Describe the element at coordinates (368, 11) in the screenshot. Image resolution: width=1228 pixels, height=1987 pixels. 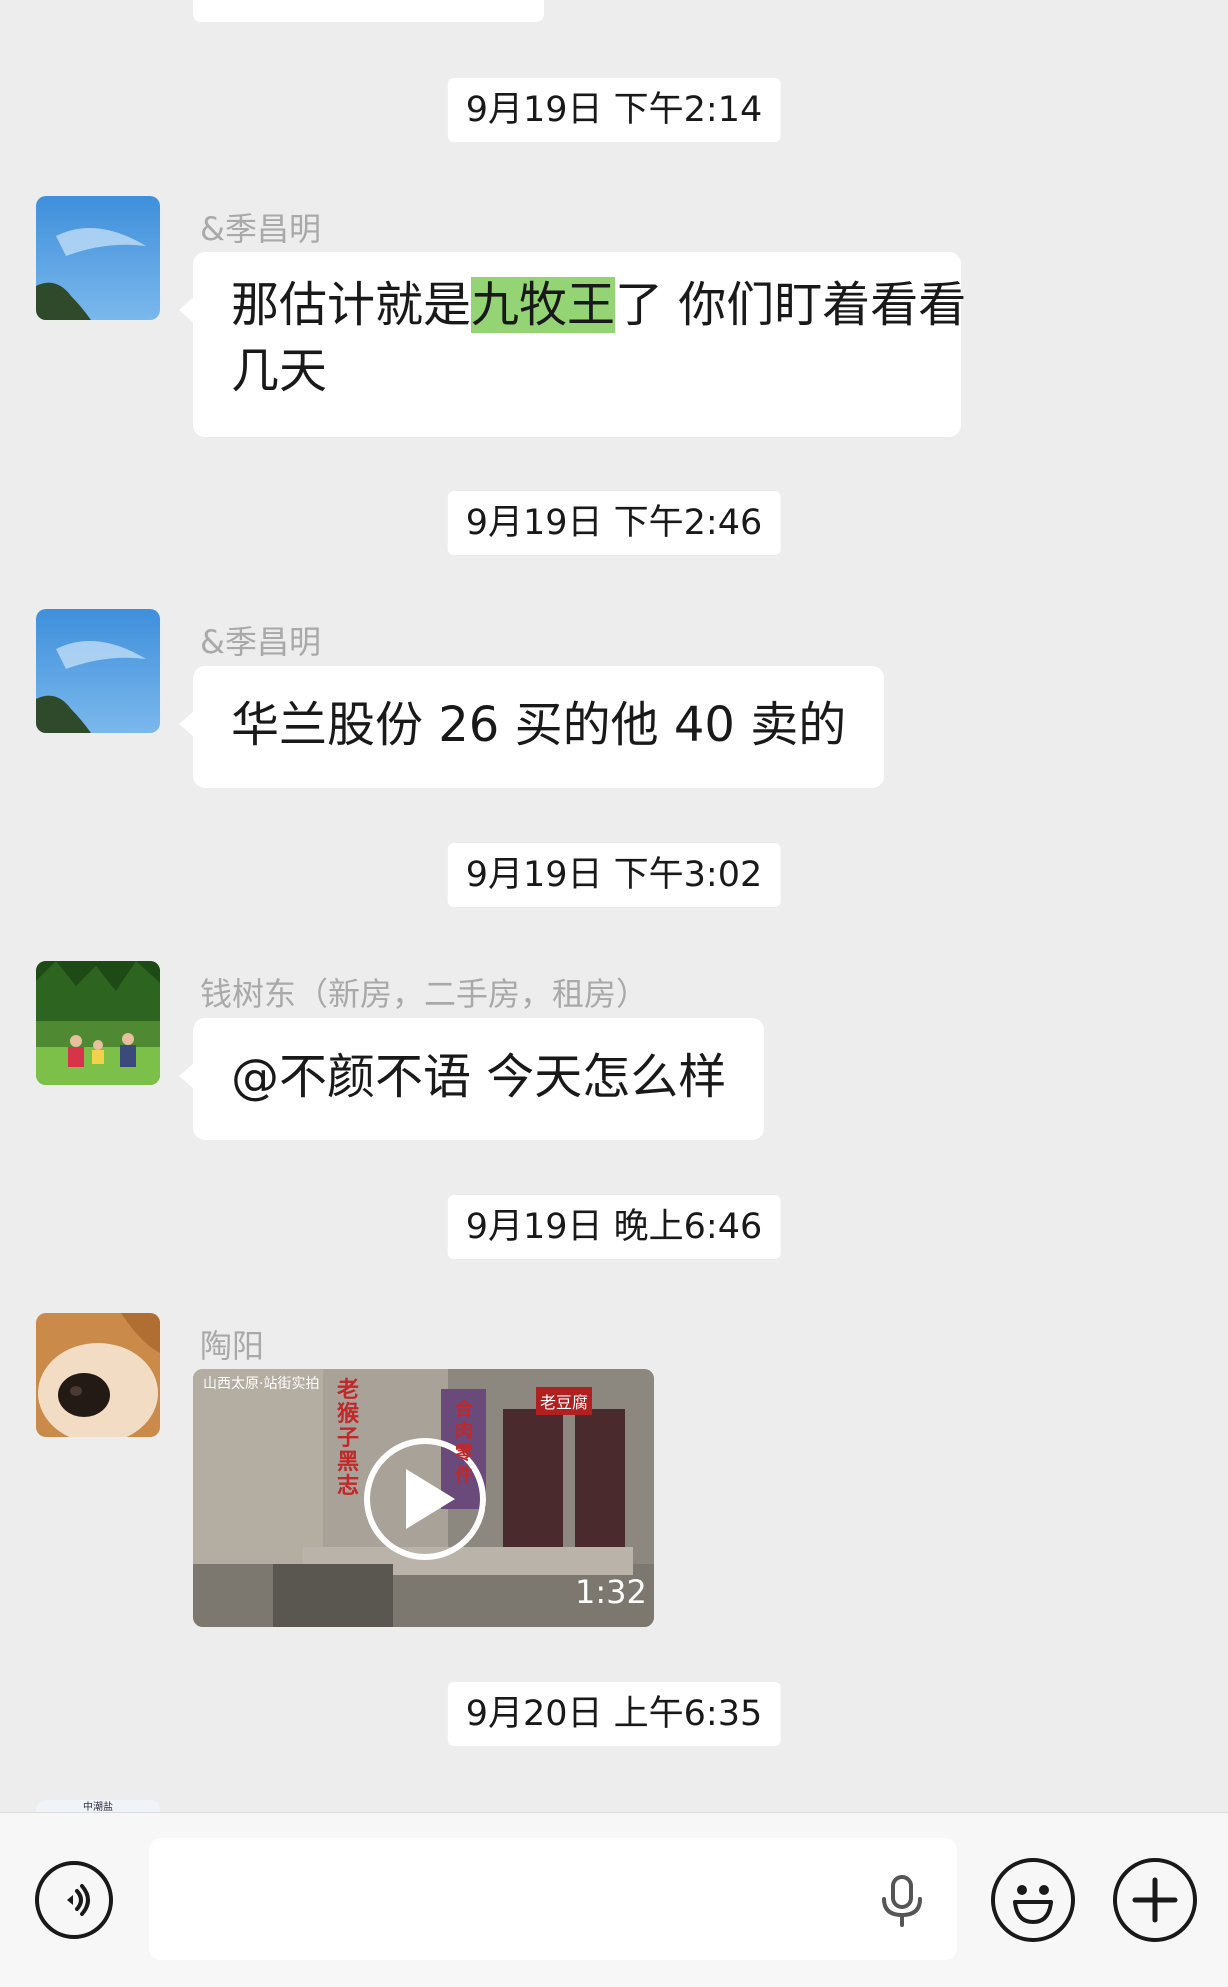
I see `partial-message-bubble` at that location.